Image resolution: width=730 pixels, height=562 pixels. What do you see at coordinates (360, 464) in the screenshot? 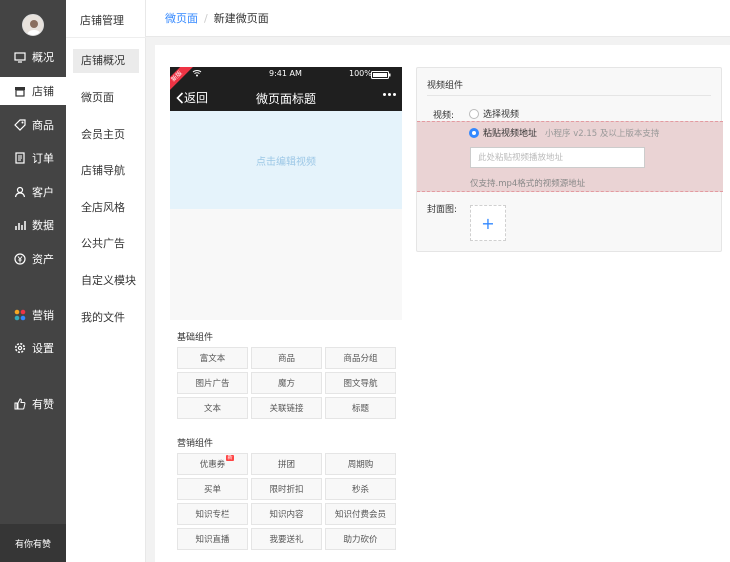
I see `component-period-buy: 周期购` at bounding box center [360, 464].